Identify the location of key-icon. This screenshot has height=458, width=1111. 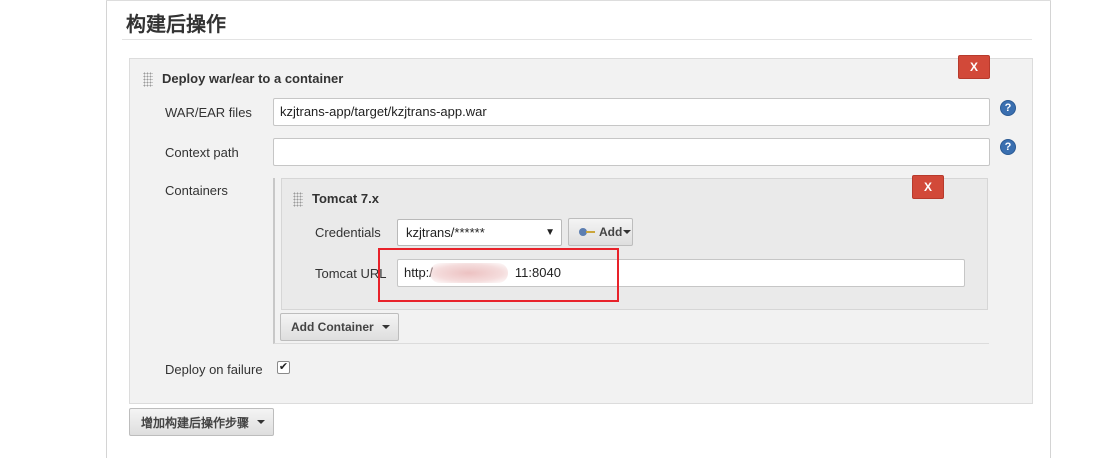
(587, 232).